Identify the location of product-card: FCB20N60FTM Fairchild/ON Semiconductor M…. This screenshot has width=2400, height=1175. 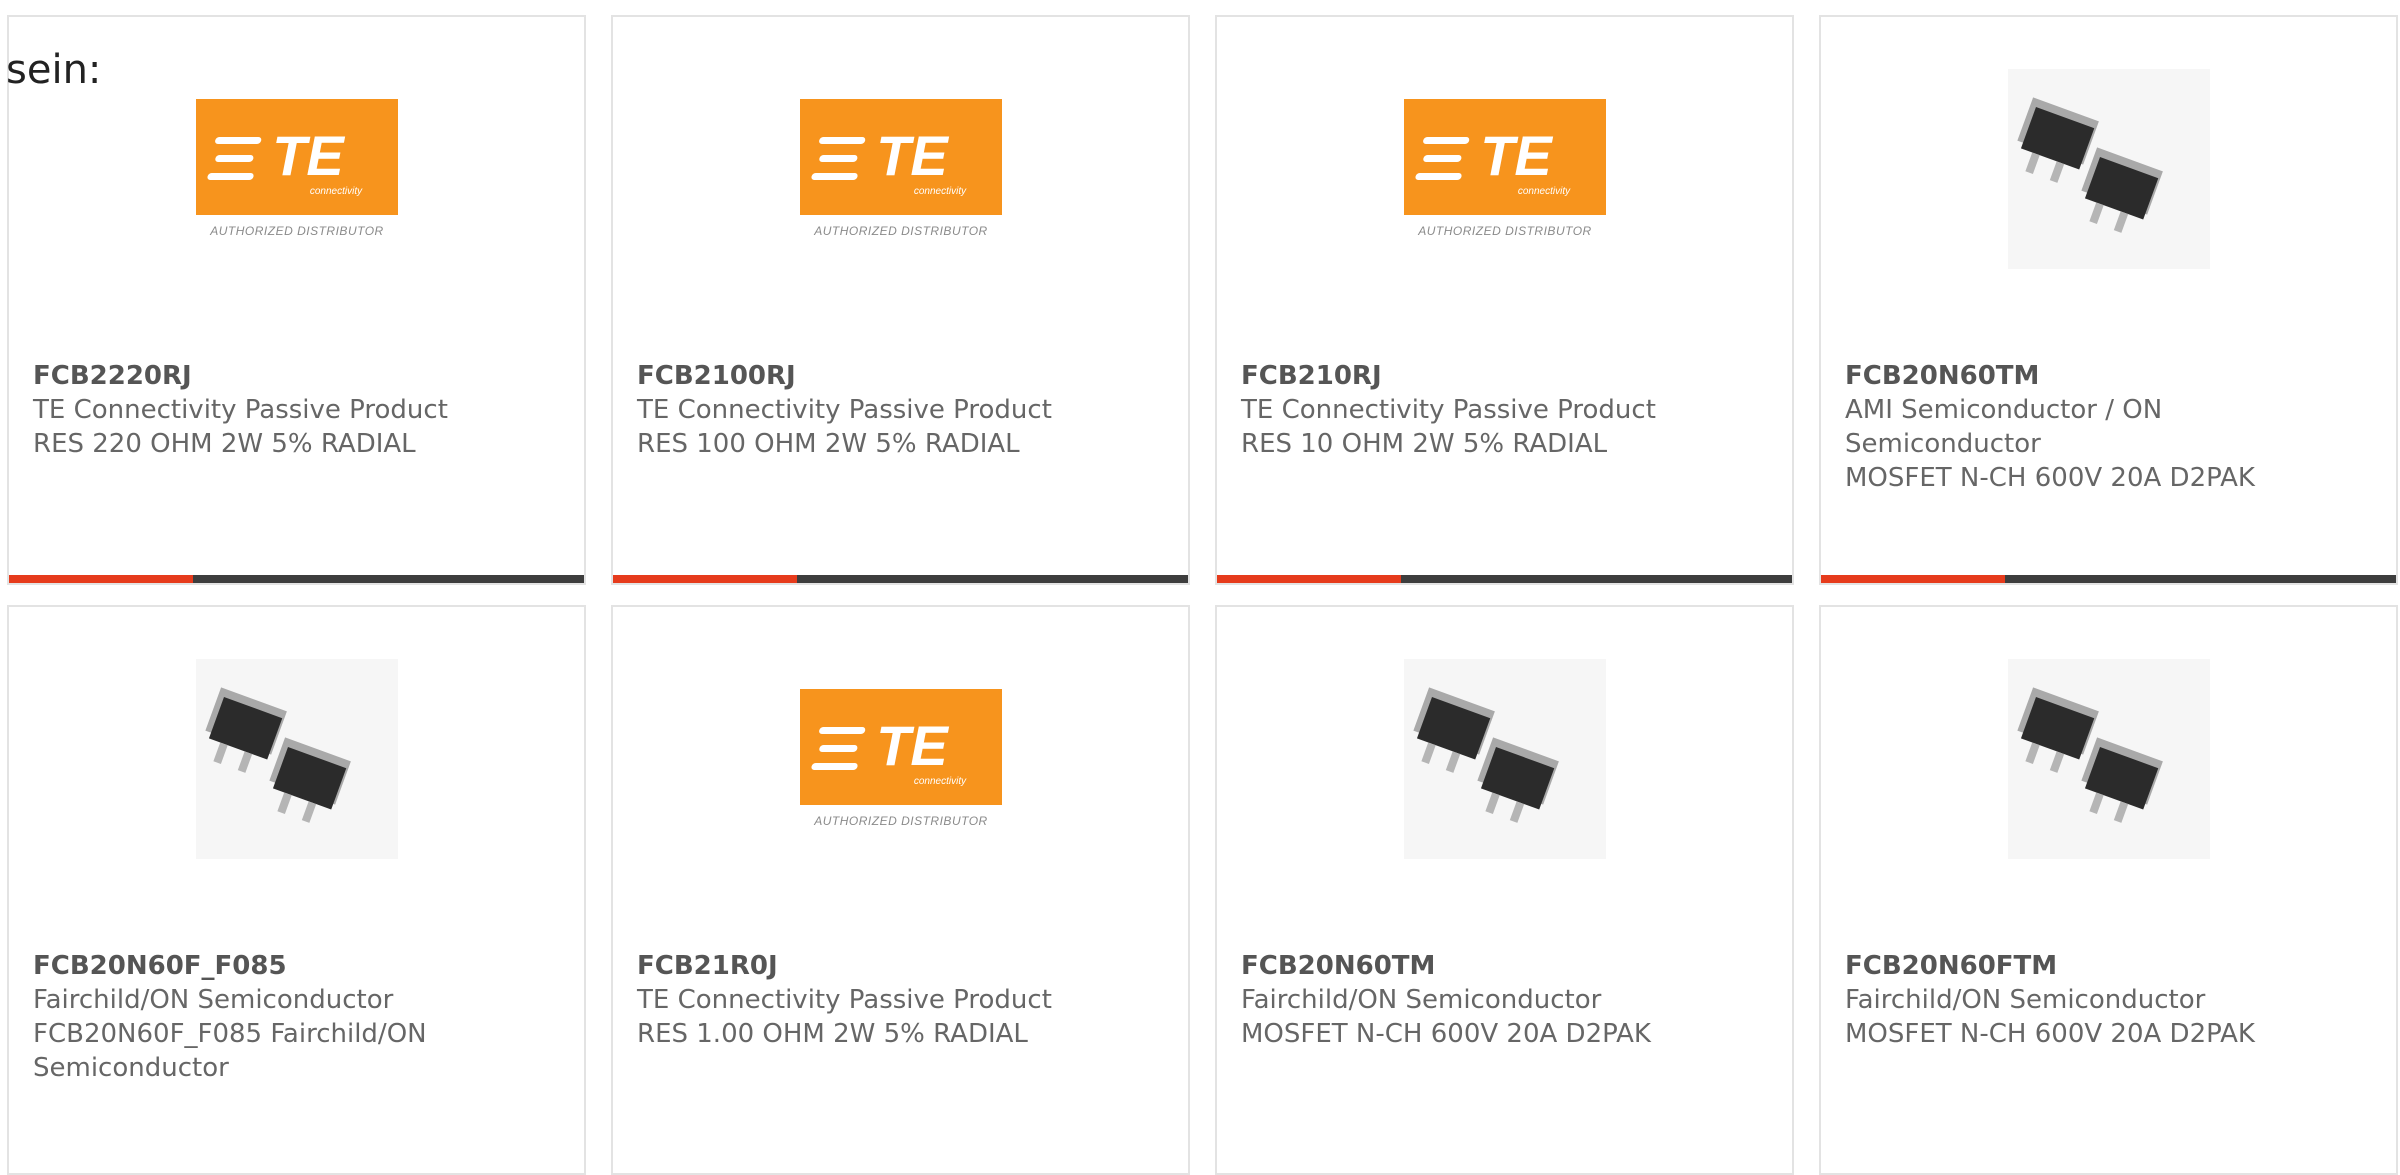
(2108, 890).